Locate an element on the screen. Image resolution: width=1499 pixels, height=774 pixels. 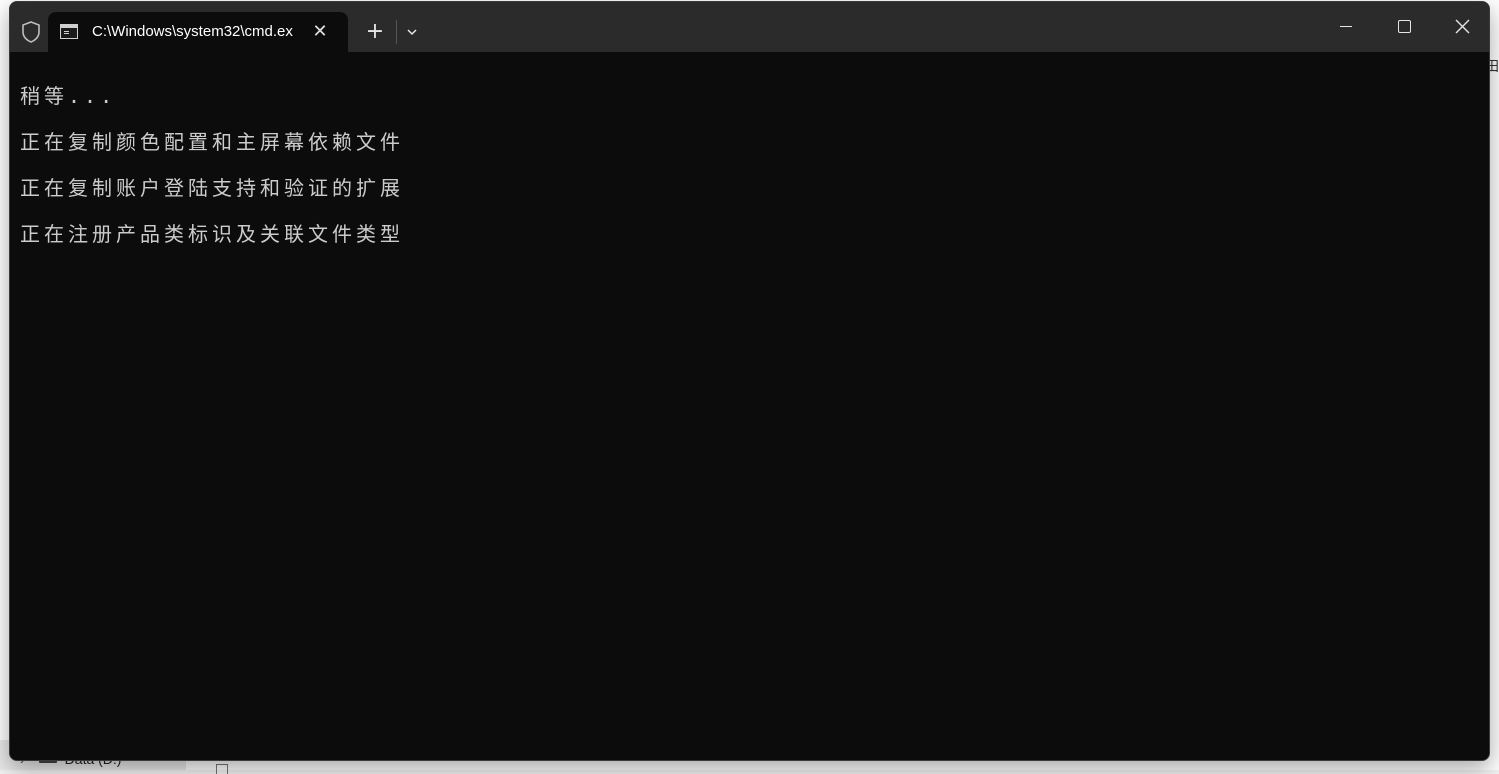
tab-title: C:\Windows\system32\cmd.ex is located at coordinates (192, 31).